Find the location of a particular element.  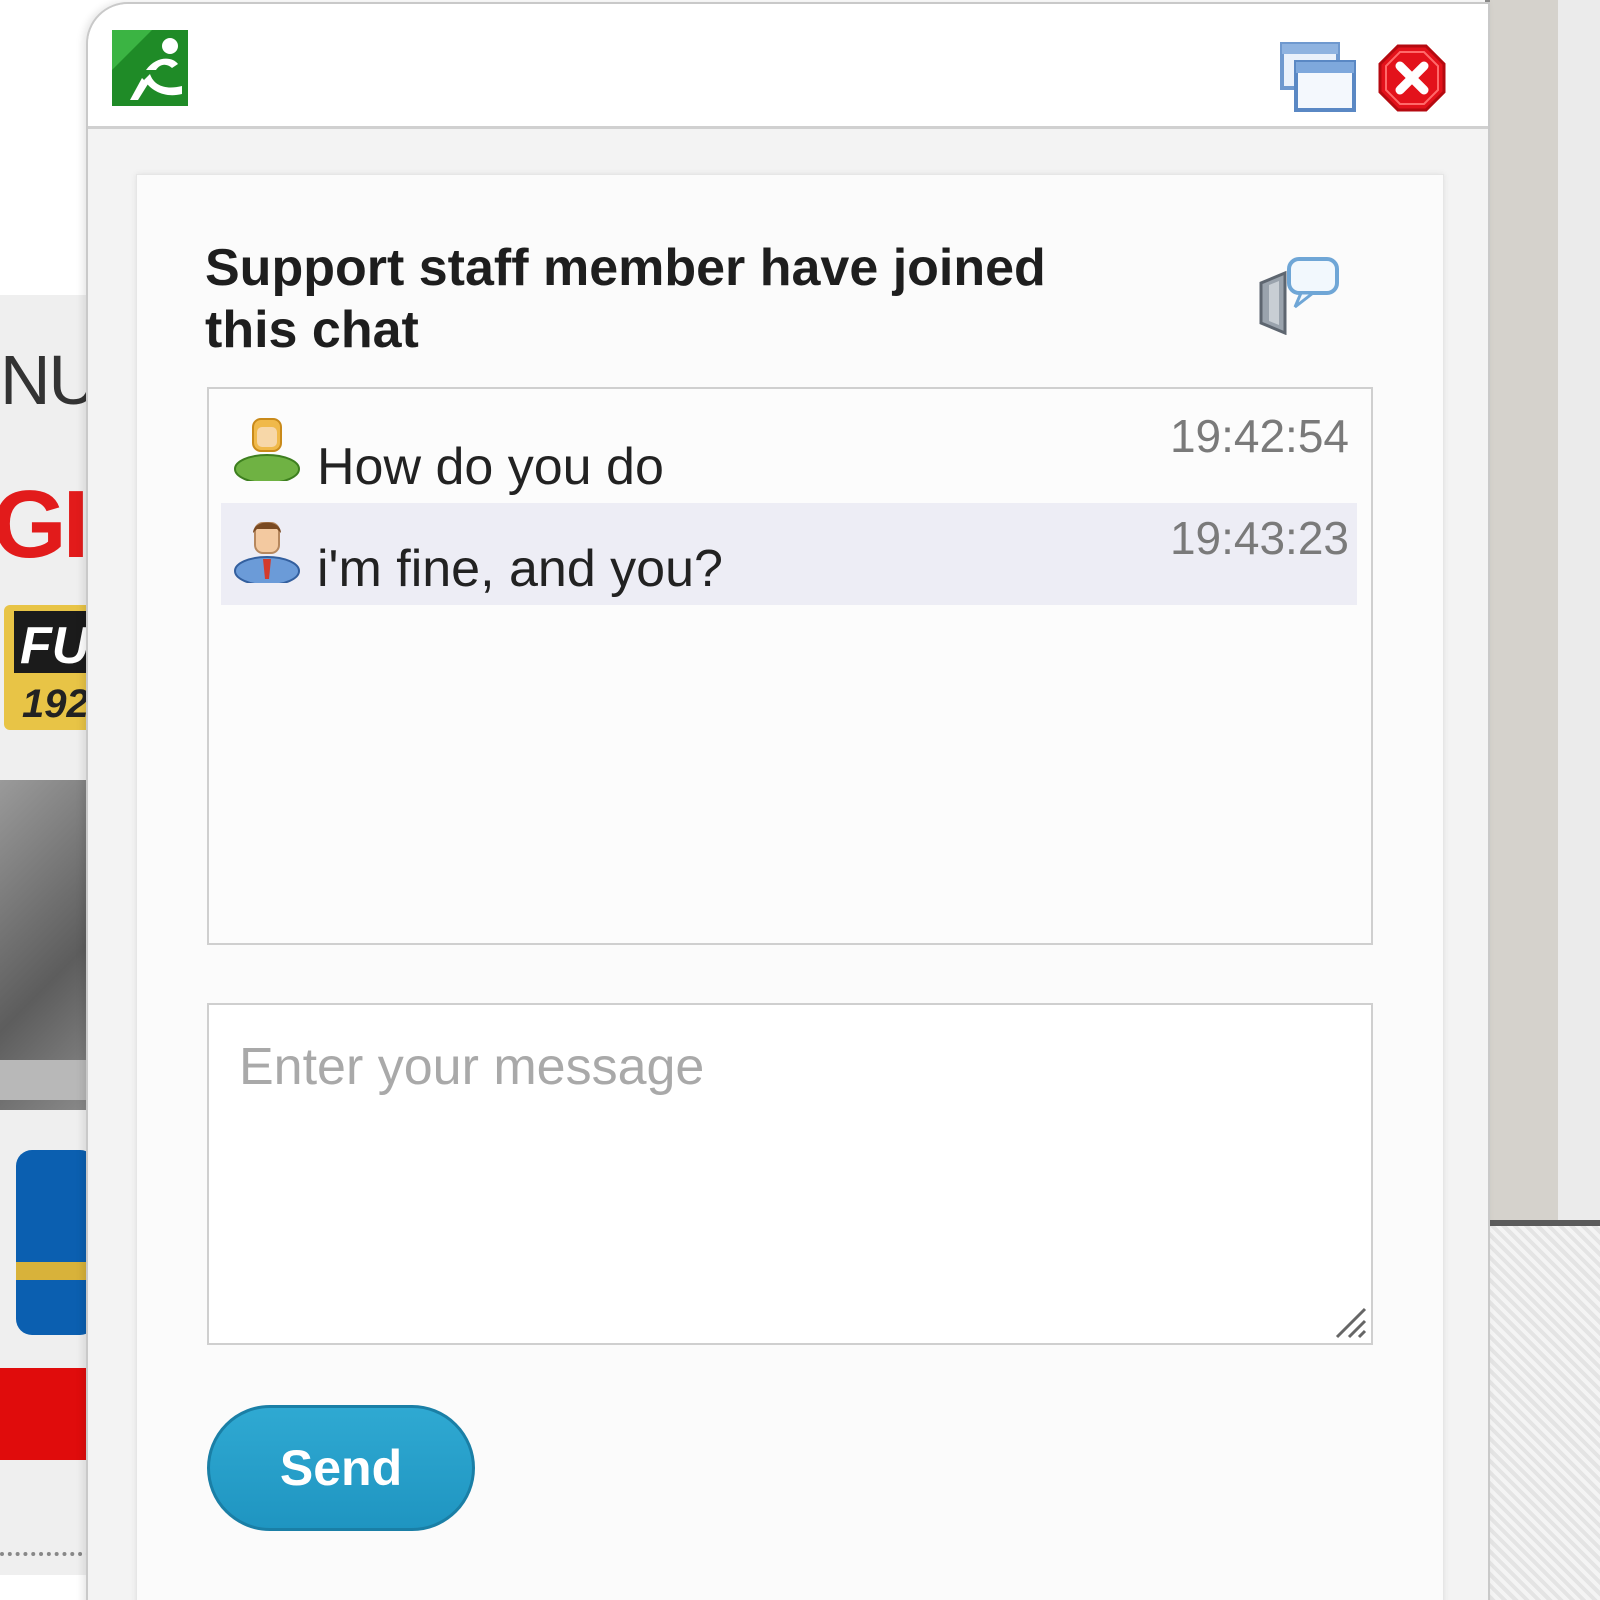

message-time: 19:42:54 is located at coordinates (1259, 436).